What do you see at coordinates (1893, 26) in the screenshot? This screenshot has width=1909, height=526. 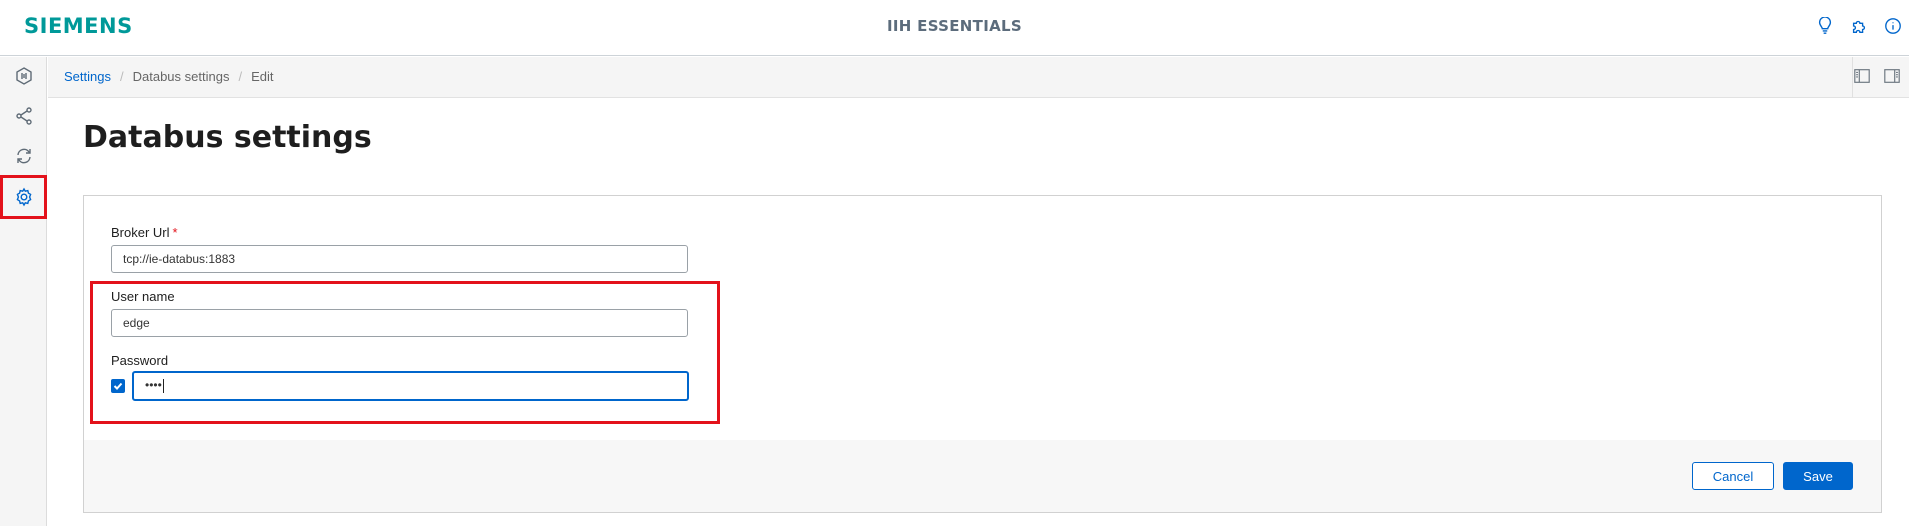 I see `info-icon` at bounding box center [1893, 26].